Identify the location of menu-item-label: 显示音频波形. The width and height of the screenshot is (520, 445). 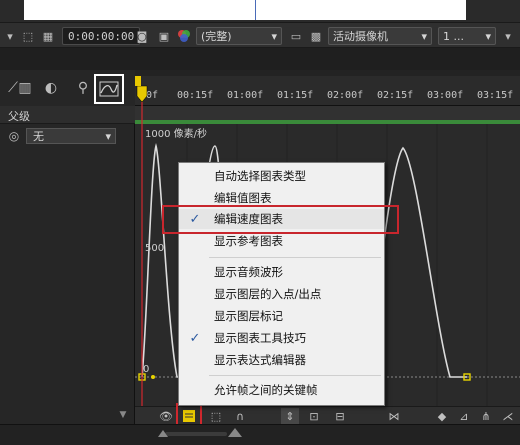
(248, 272).